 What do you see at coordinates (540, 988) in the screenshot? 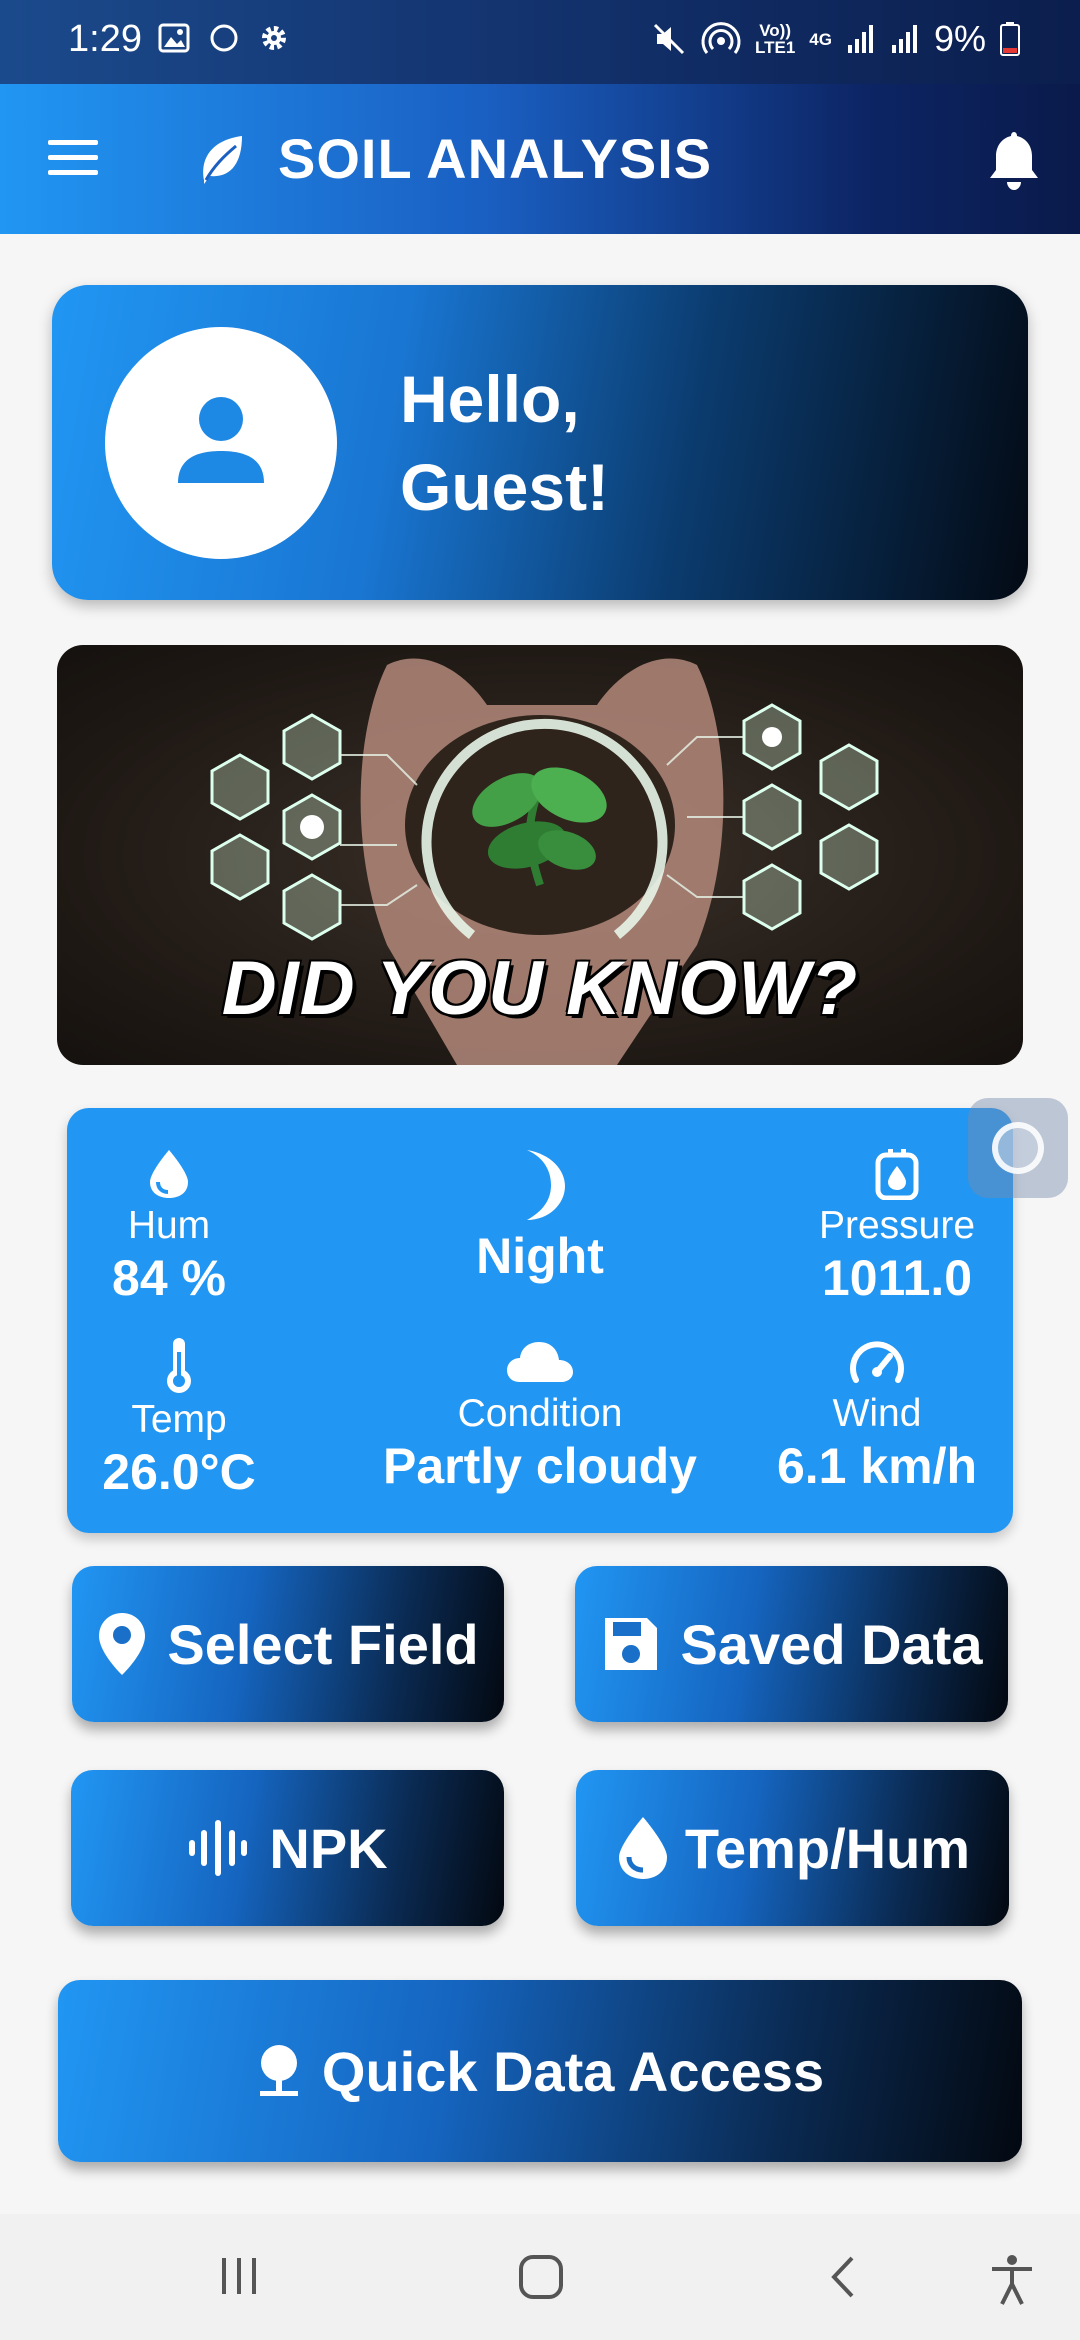
I see `banner-title: DID YOU KNOW?` at bounding box center [540, 988].